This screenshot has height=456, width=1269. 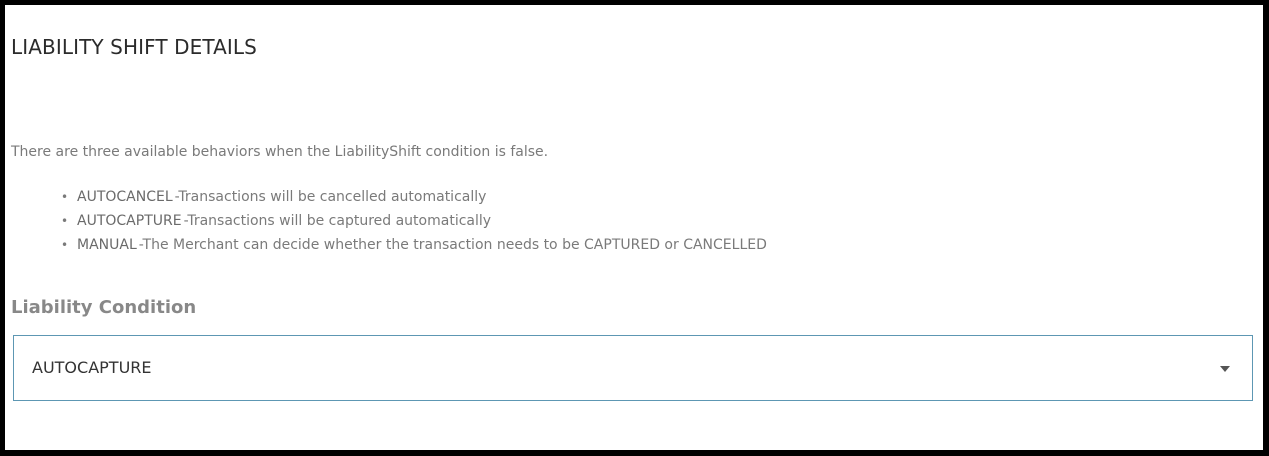 What do you see at coordinates (104, 307) in the screenshot?
I see `liability-condition-label: Liability Condition` at bounding box center [104, 307].